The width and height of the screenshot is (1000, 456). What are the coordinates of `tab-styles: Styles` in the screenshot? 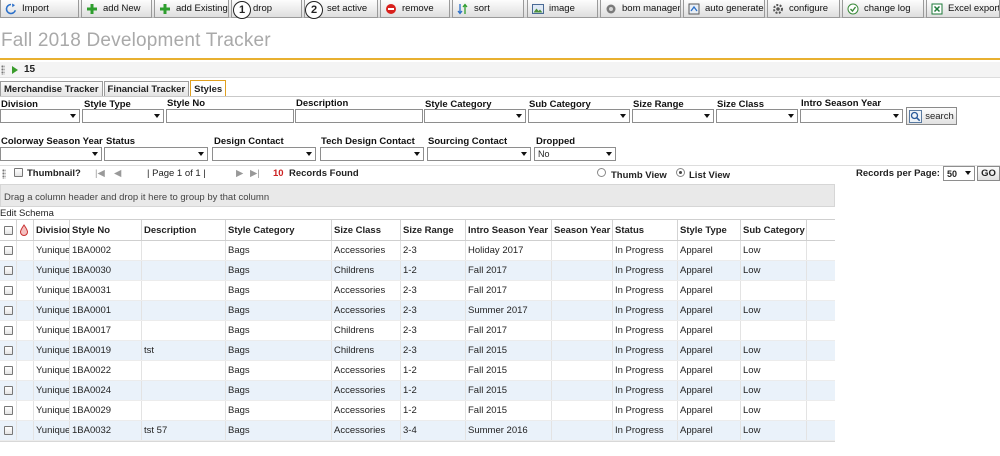 It's located at (208, 88).